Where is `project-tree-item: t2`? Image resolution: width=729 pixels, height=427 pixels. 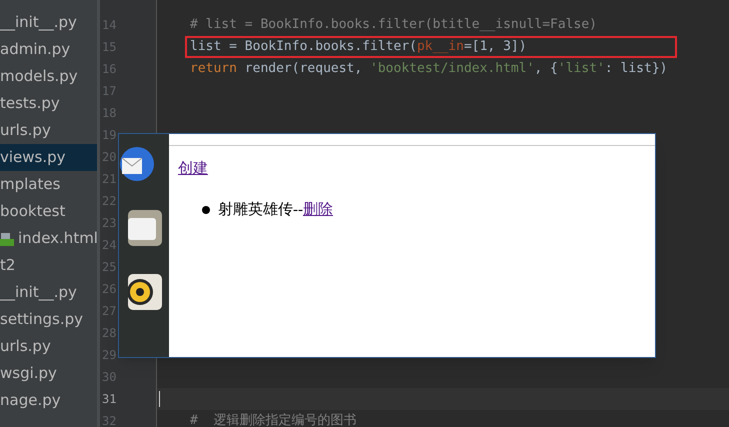
project-tree-item: t2 is located at coordinates (48, 265).